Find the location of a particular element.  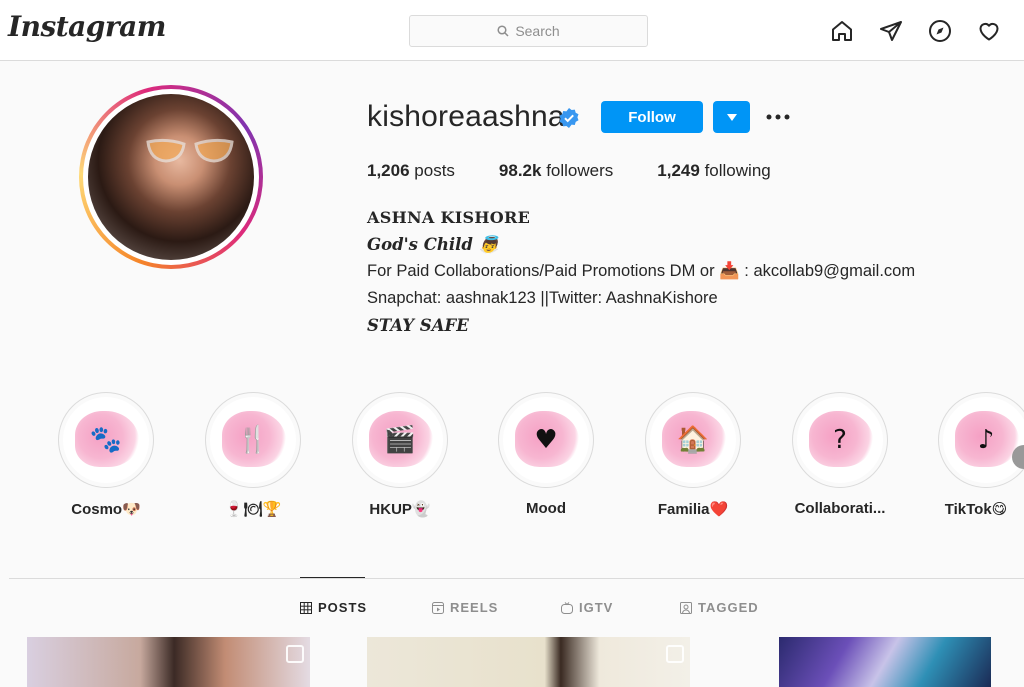

highlight-label: Mood is located at coordinates (546, 508).